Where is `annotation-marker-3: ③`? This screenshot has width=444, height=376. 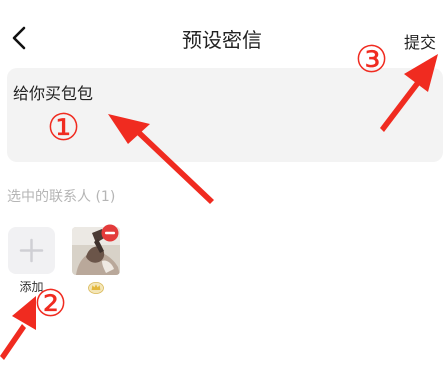
annotation-marker-3: ③ is located at coordinates (371, 59).